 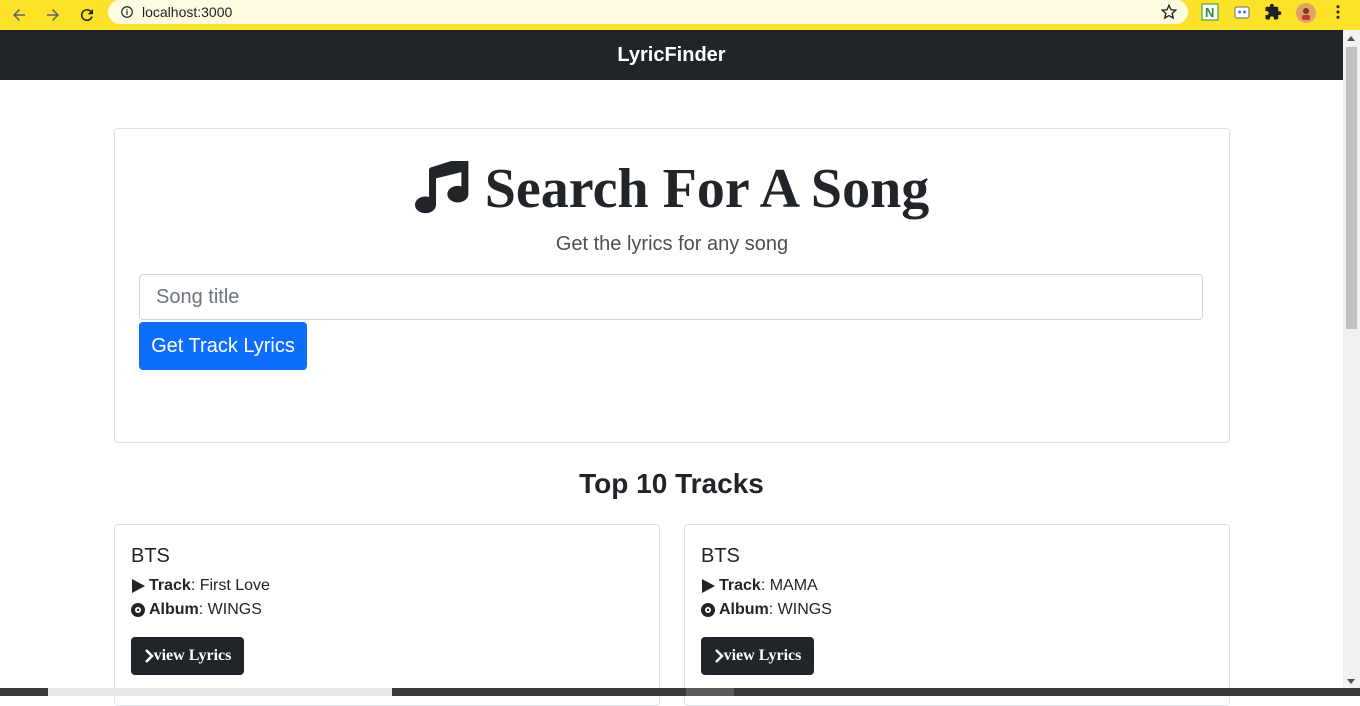 What do you see at coordinates (1169, 12) in the screenshot?
I see `star-icon` at bounding box center [1169, 12].